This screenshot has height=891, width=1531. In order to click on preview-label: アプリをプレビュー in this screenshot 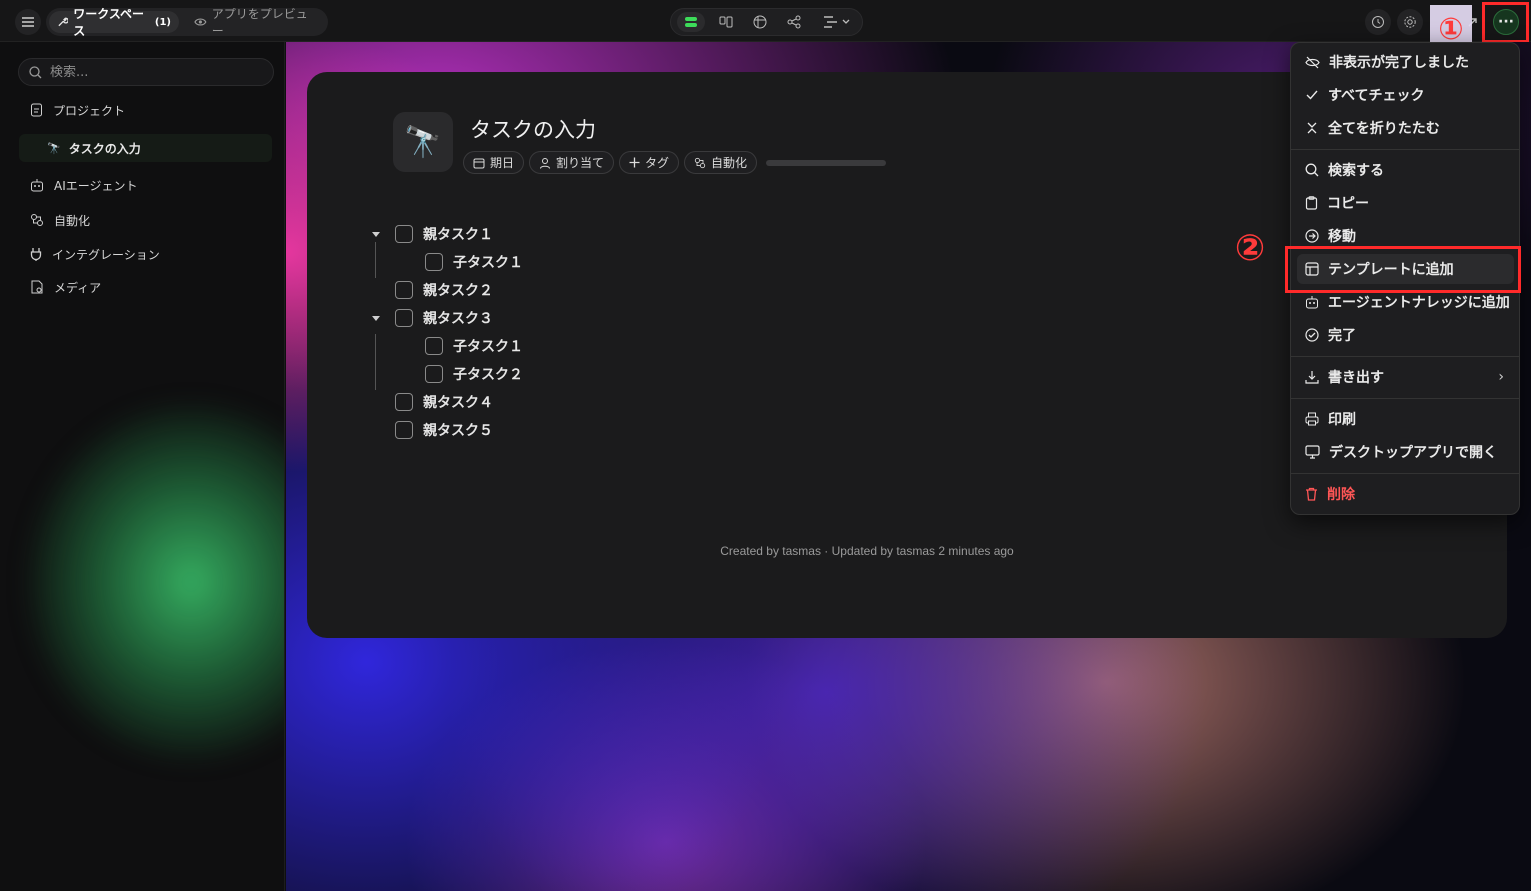, I will do `click(259, 22)`.